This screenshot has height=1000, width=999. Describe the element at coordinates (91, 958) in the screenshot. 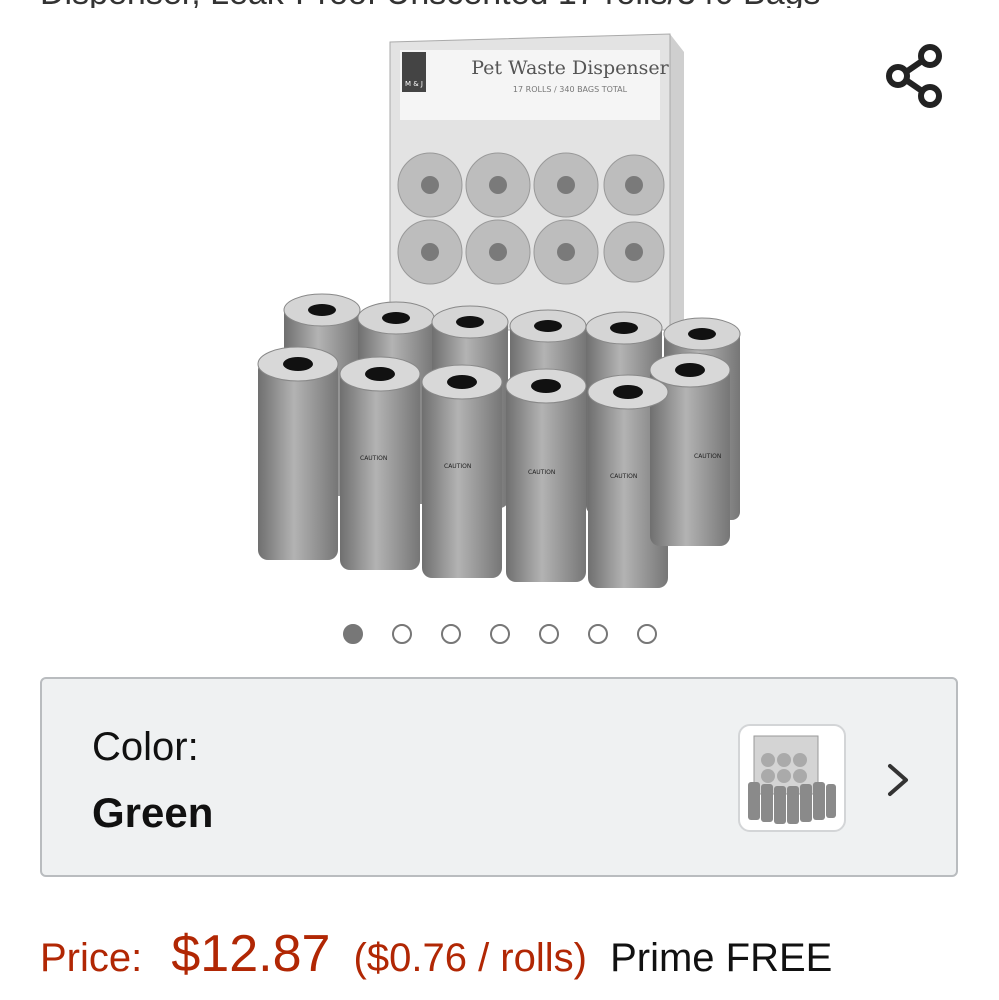

I see `price-label: Price:` at that location.